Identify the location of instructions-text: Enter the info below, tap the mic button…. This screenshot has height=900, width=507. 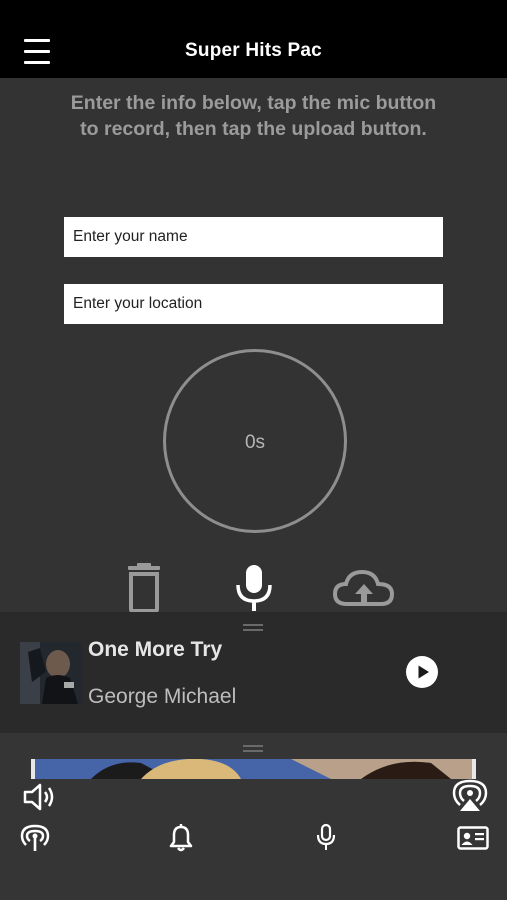
(253, 116).